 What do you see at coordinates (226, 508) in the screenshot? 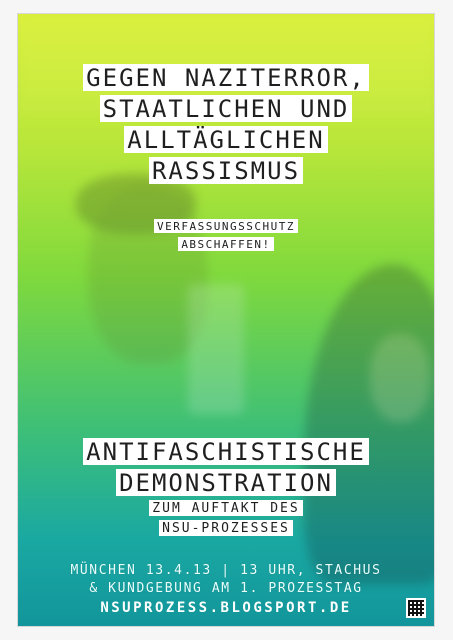
I see `event-line-3: ZUM AUFTAKT DES` at bounding box center [226, 508].